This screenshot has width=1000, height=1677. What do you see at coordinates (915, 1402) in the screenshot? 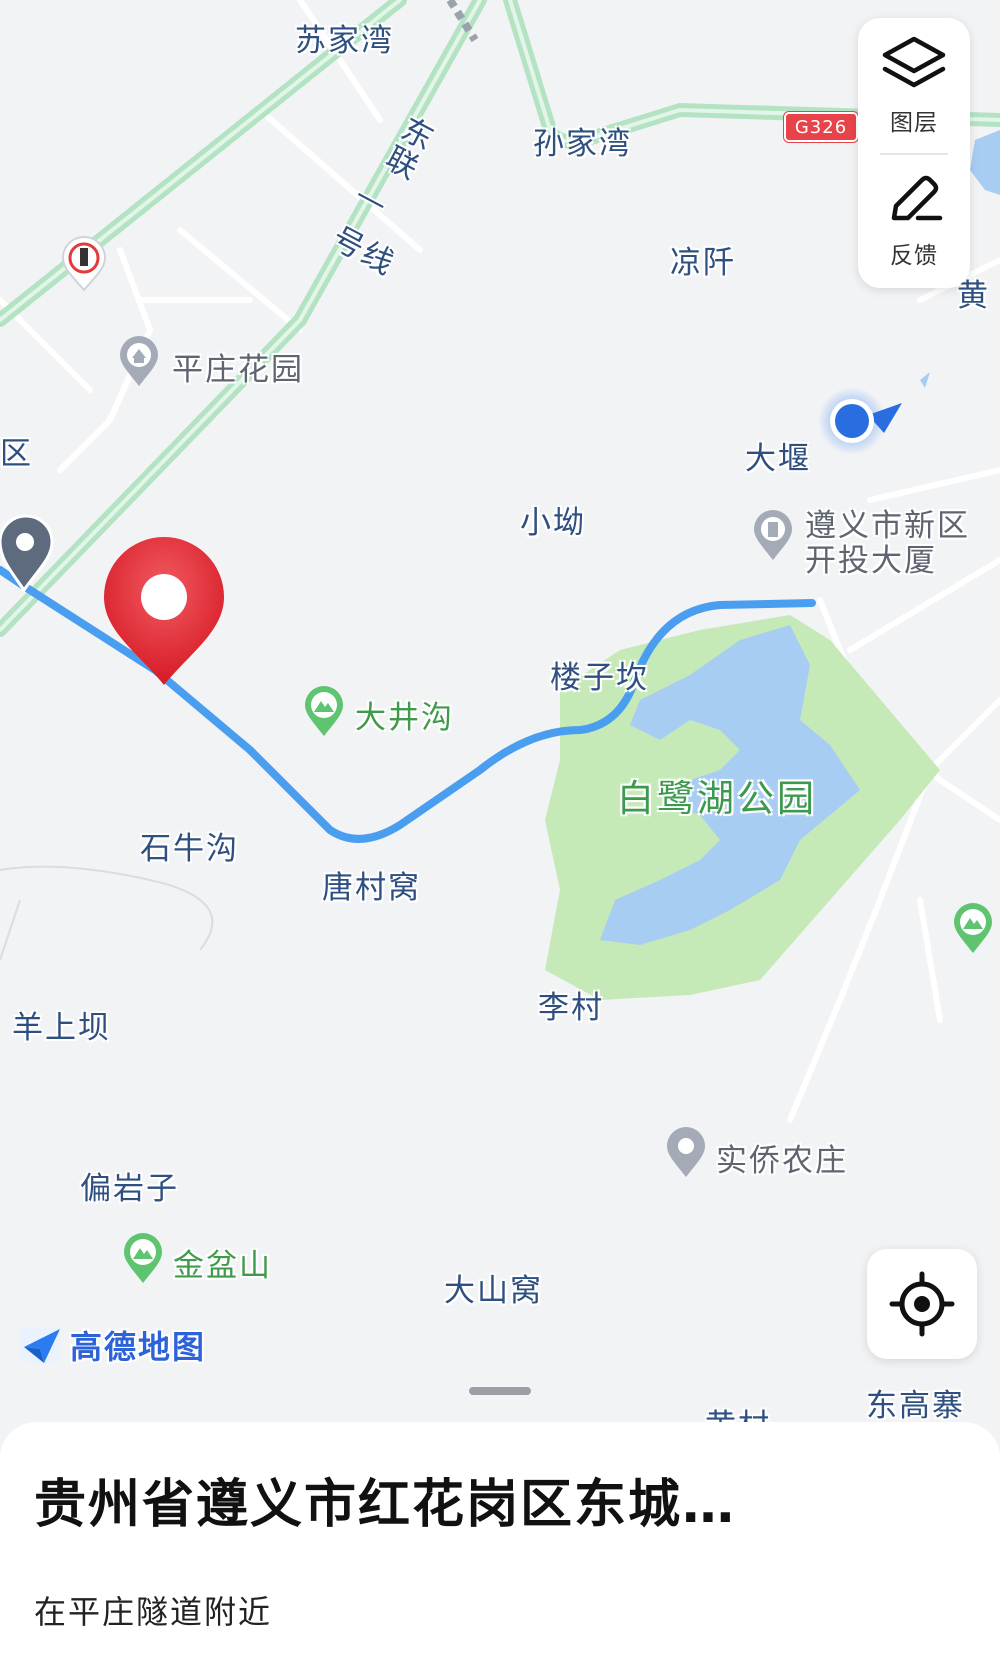
I see `place-label-donggaozhai: 东高寨` at bounding box center [915, 1402].